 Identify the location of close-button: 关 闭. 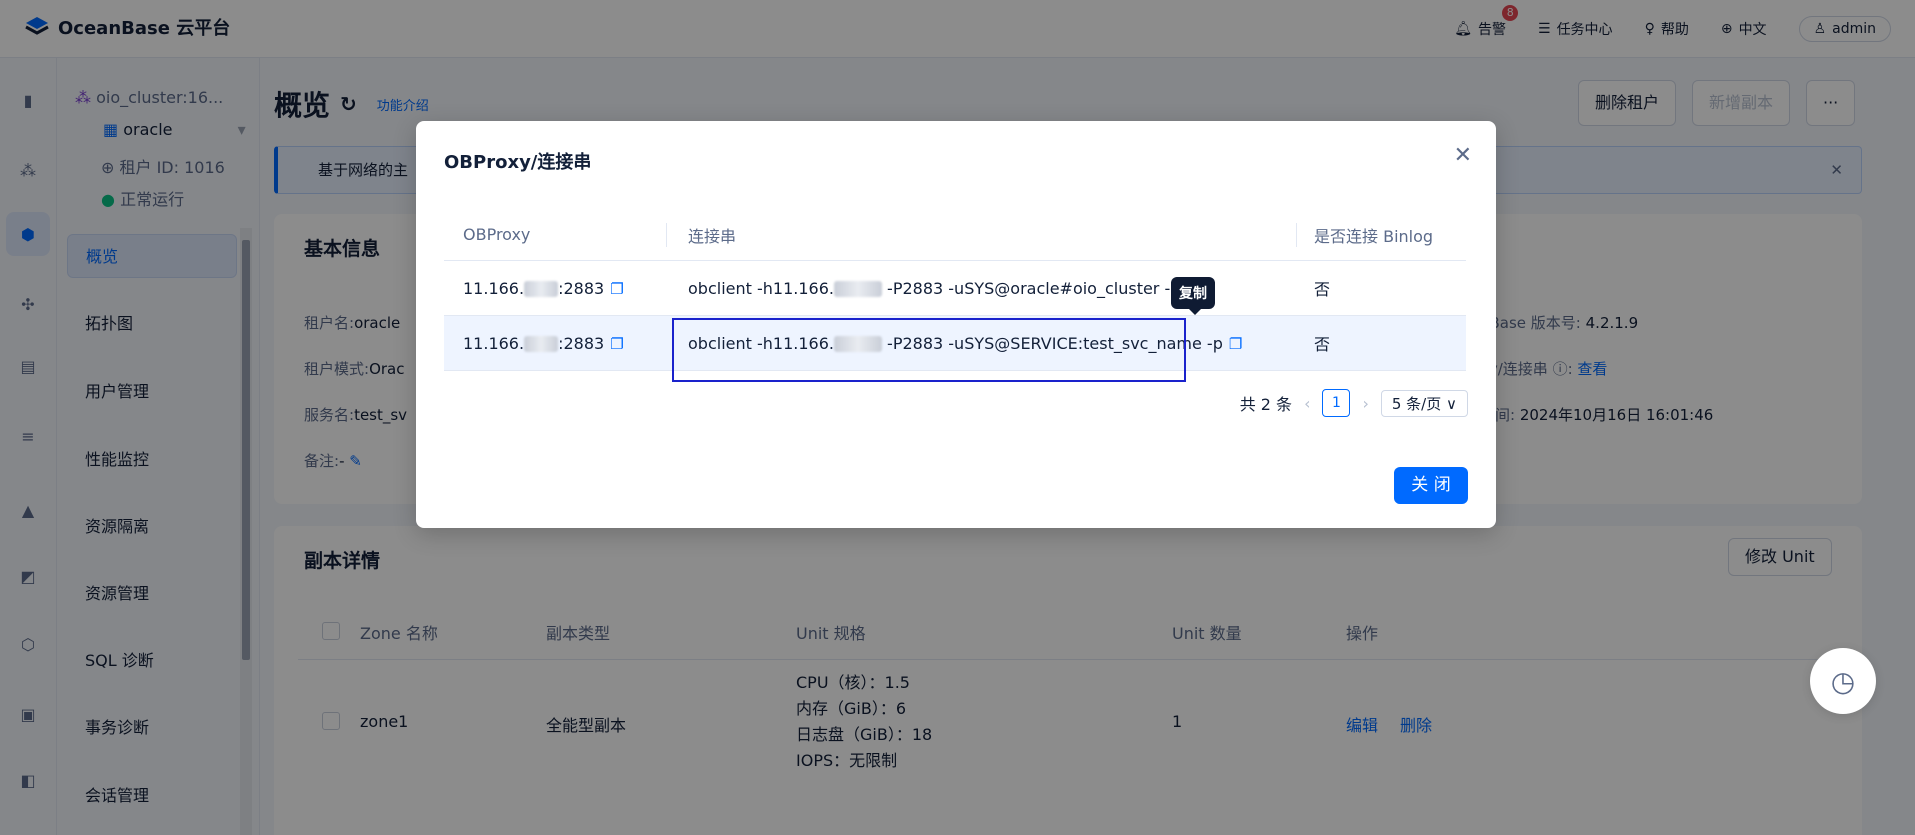
(1431, 485).